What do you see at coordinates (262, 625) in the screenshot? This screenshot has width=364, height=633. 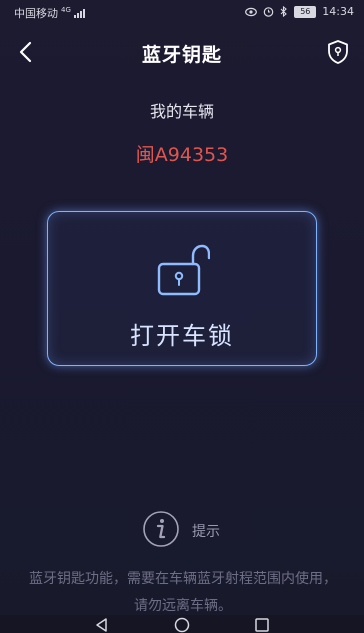 I see `nav-recent-icon` at bounding box center [262, 625].